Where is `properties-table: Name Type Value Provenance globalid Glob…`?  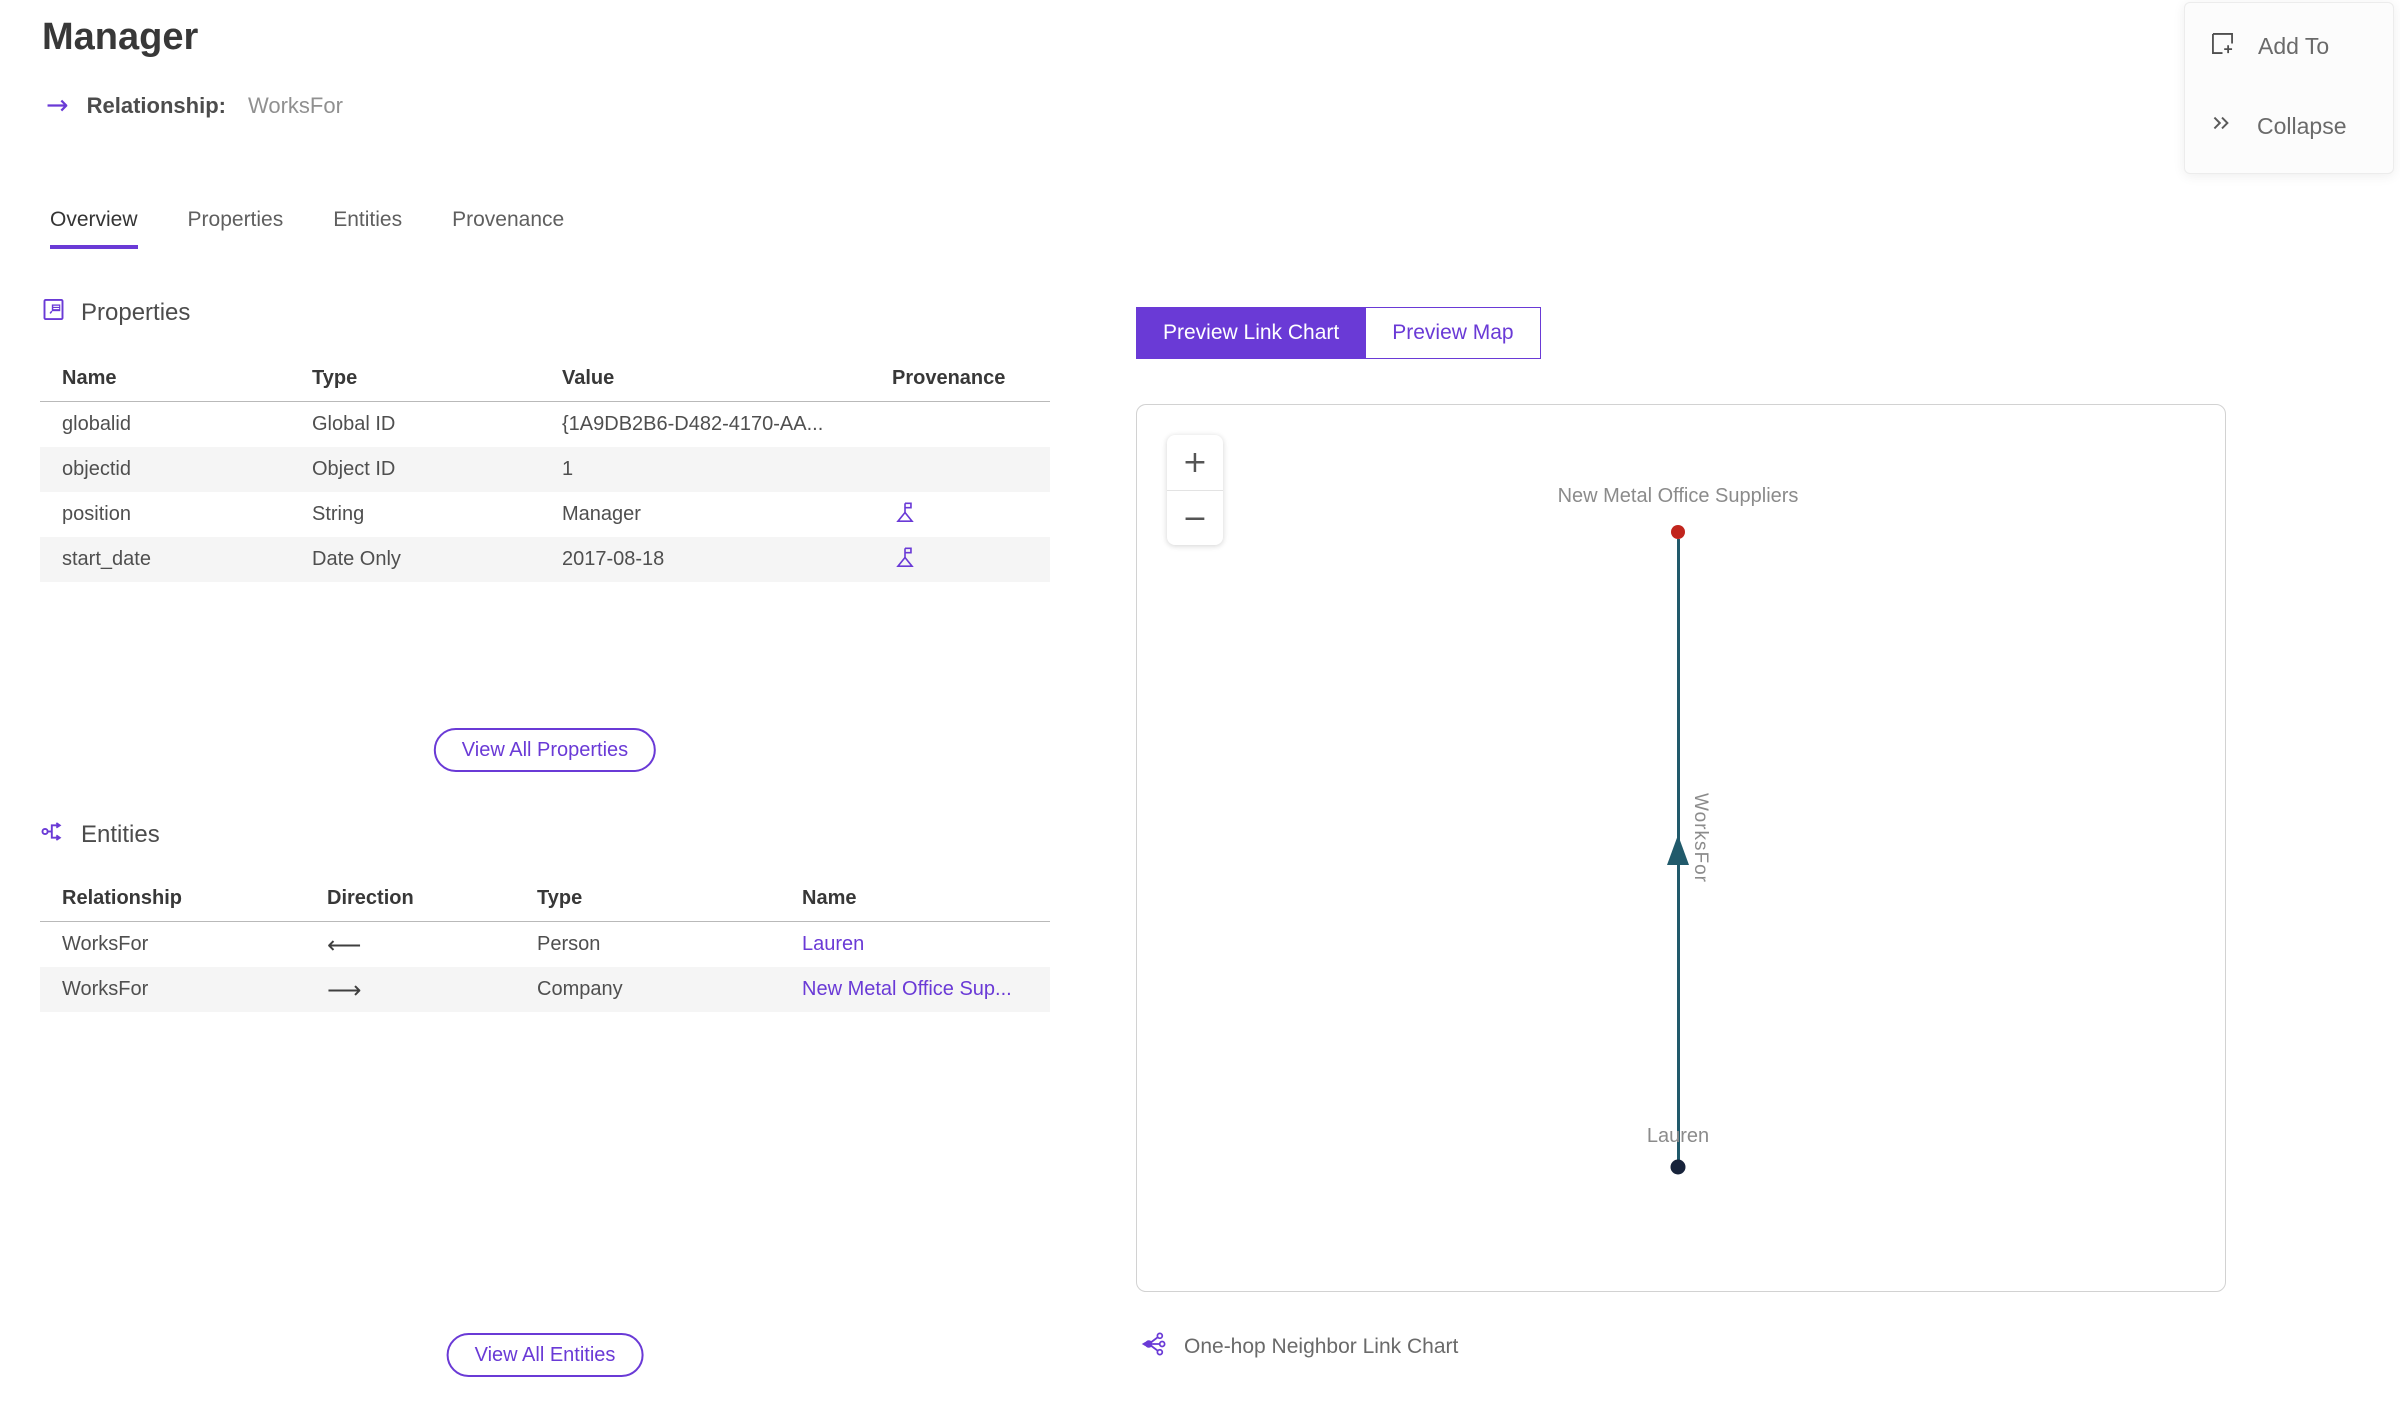 properties-table: Name Type Value Provenance globalid Glob… is located at coordinates (545, 469).